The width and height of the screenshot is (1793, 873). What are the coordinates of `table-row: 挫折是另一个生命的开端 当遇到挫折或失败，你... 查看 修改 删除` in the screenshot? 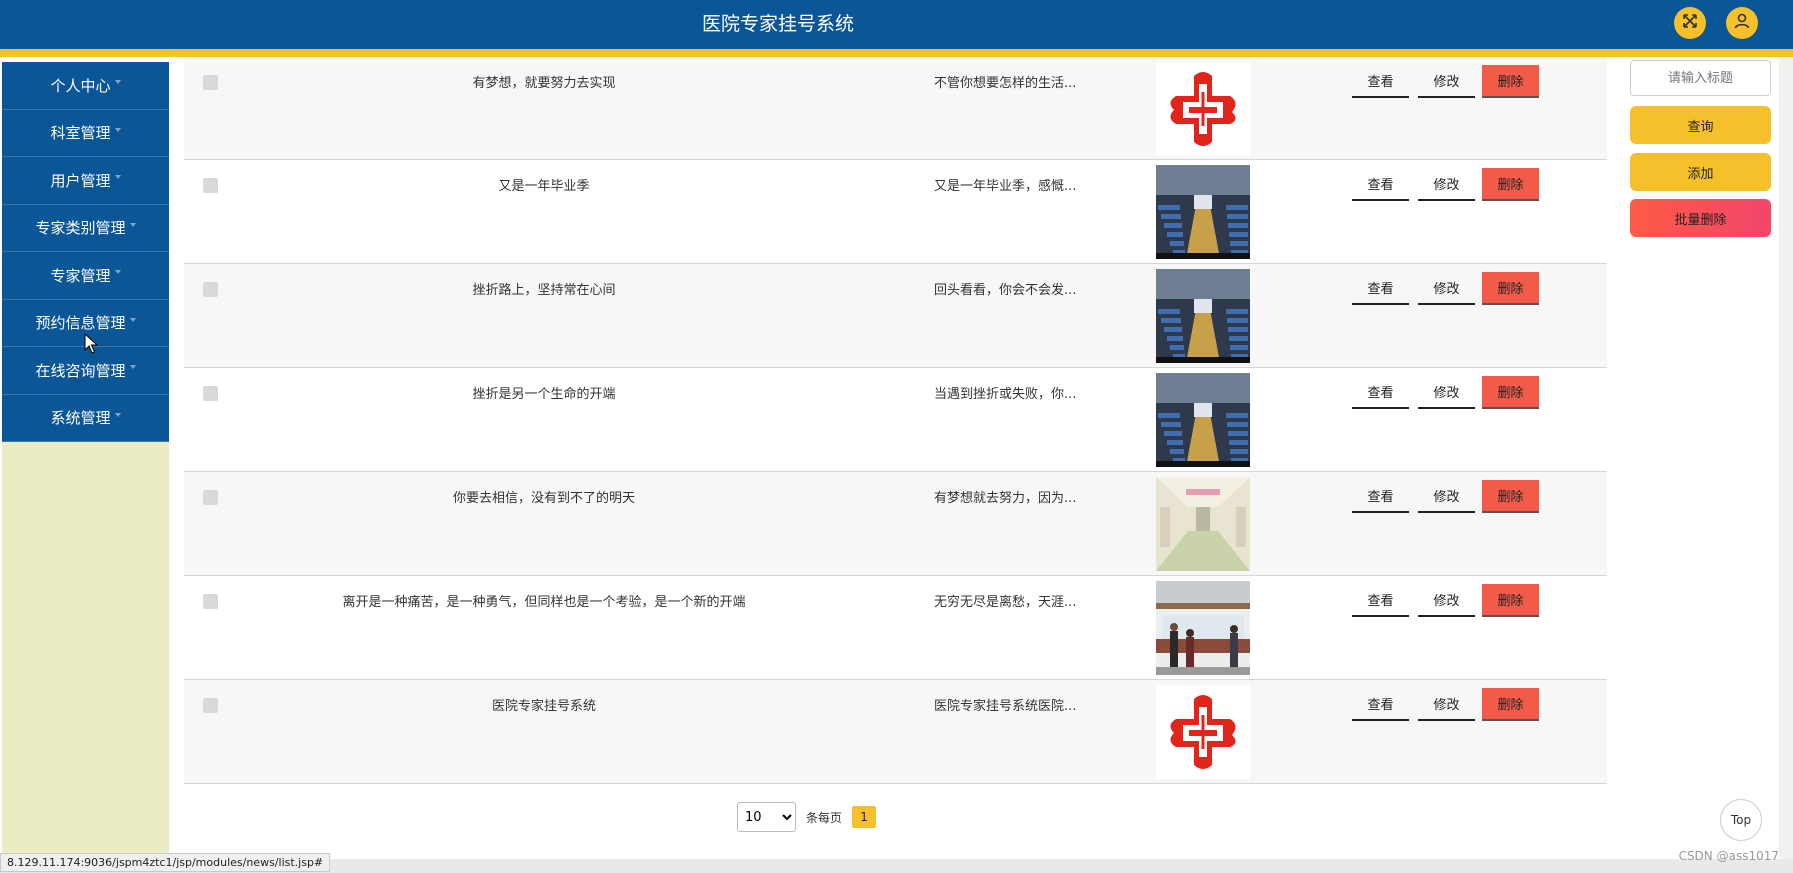 It's located at (895, 420).